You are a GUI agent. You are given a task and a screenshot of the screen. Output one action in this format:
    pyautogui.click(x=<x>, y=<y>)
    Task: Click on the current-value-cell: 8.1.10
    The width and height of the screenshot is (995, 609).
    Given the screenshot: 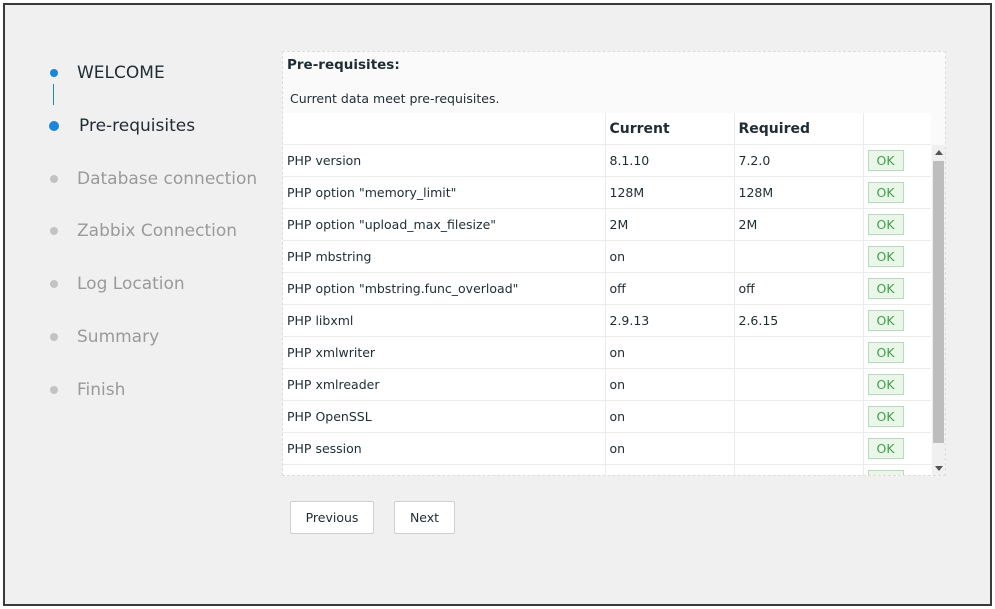 What is the action you would take?
    pyautogui.click(x=670, y=160)
    